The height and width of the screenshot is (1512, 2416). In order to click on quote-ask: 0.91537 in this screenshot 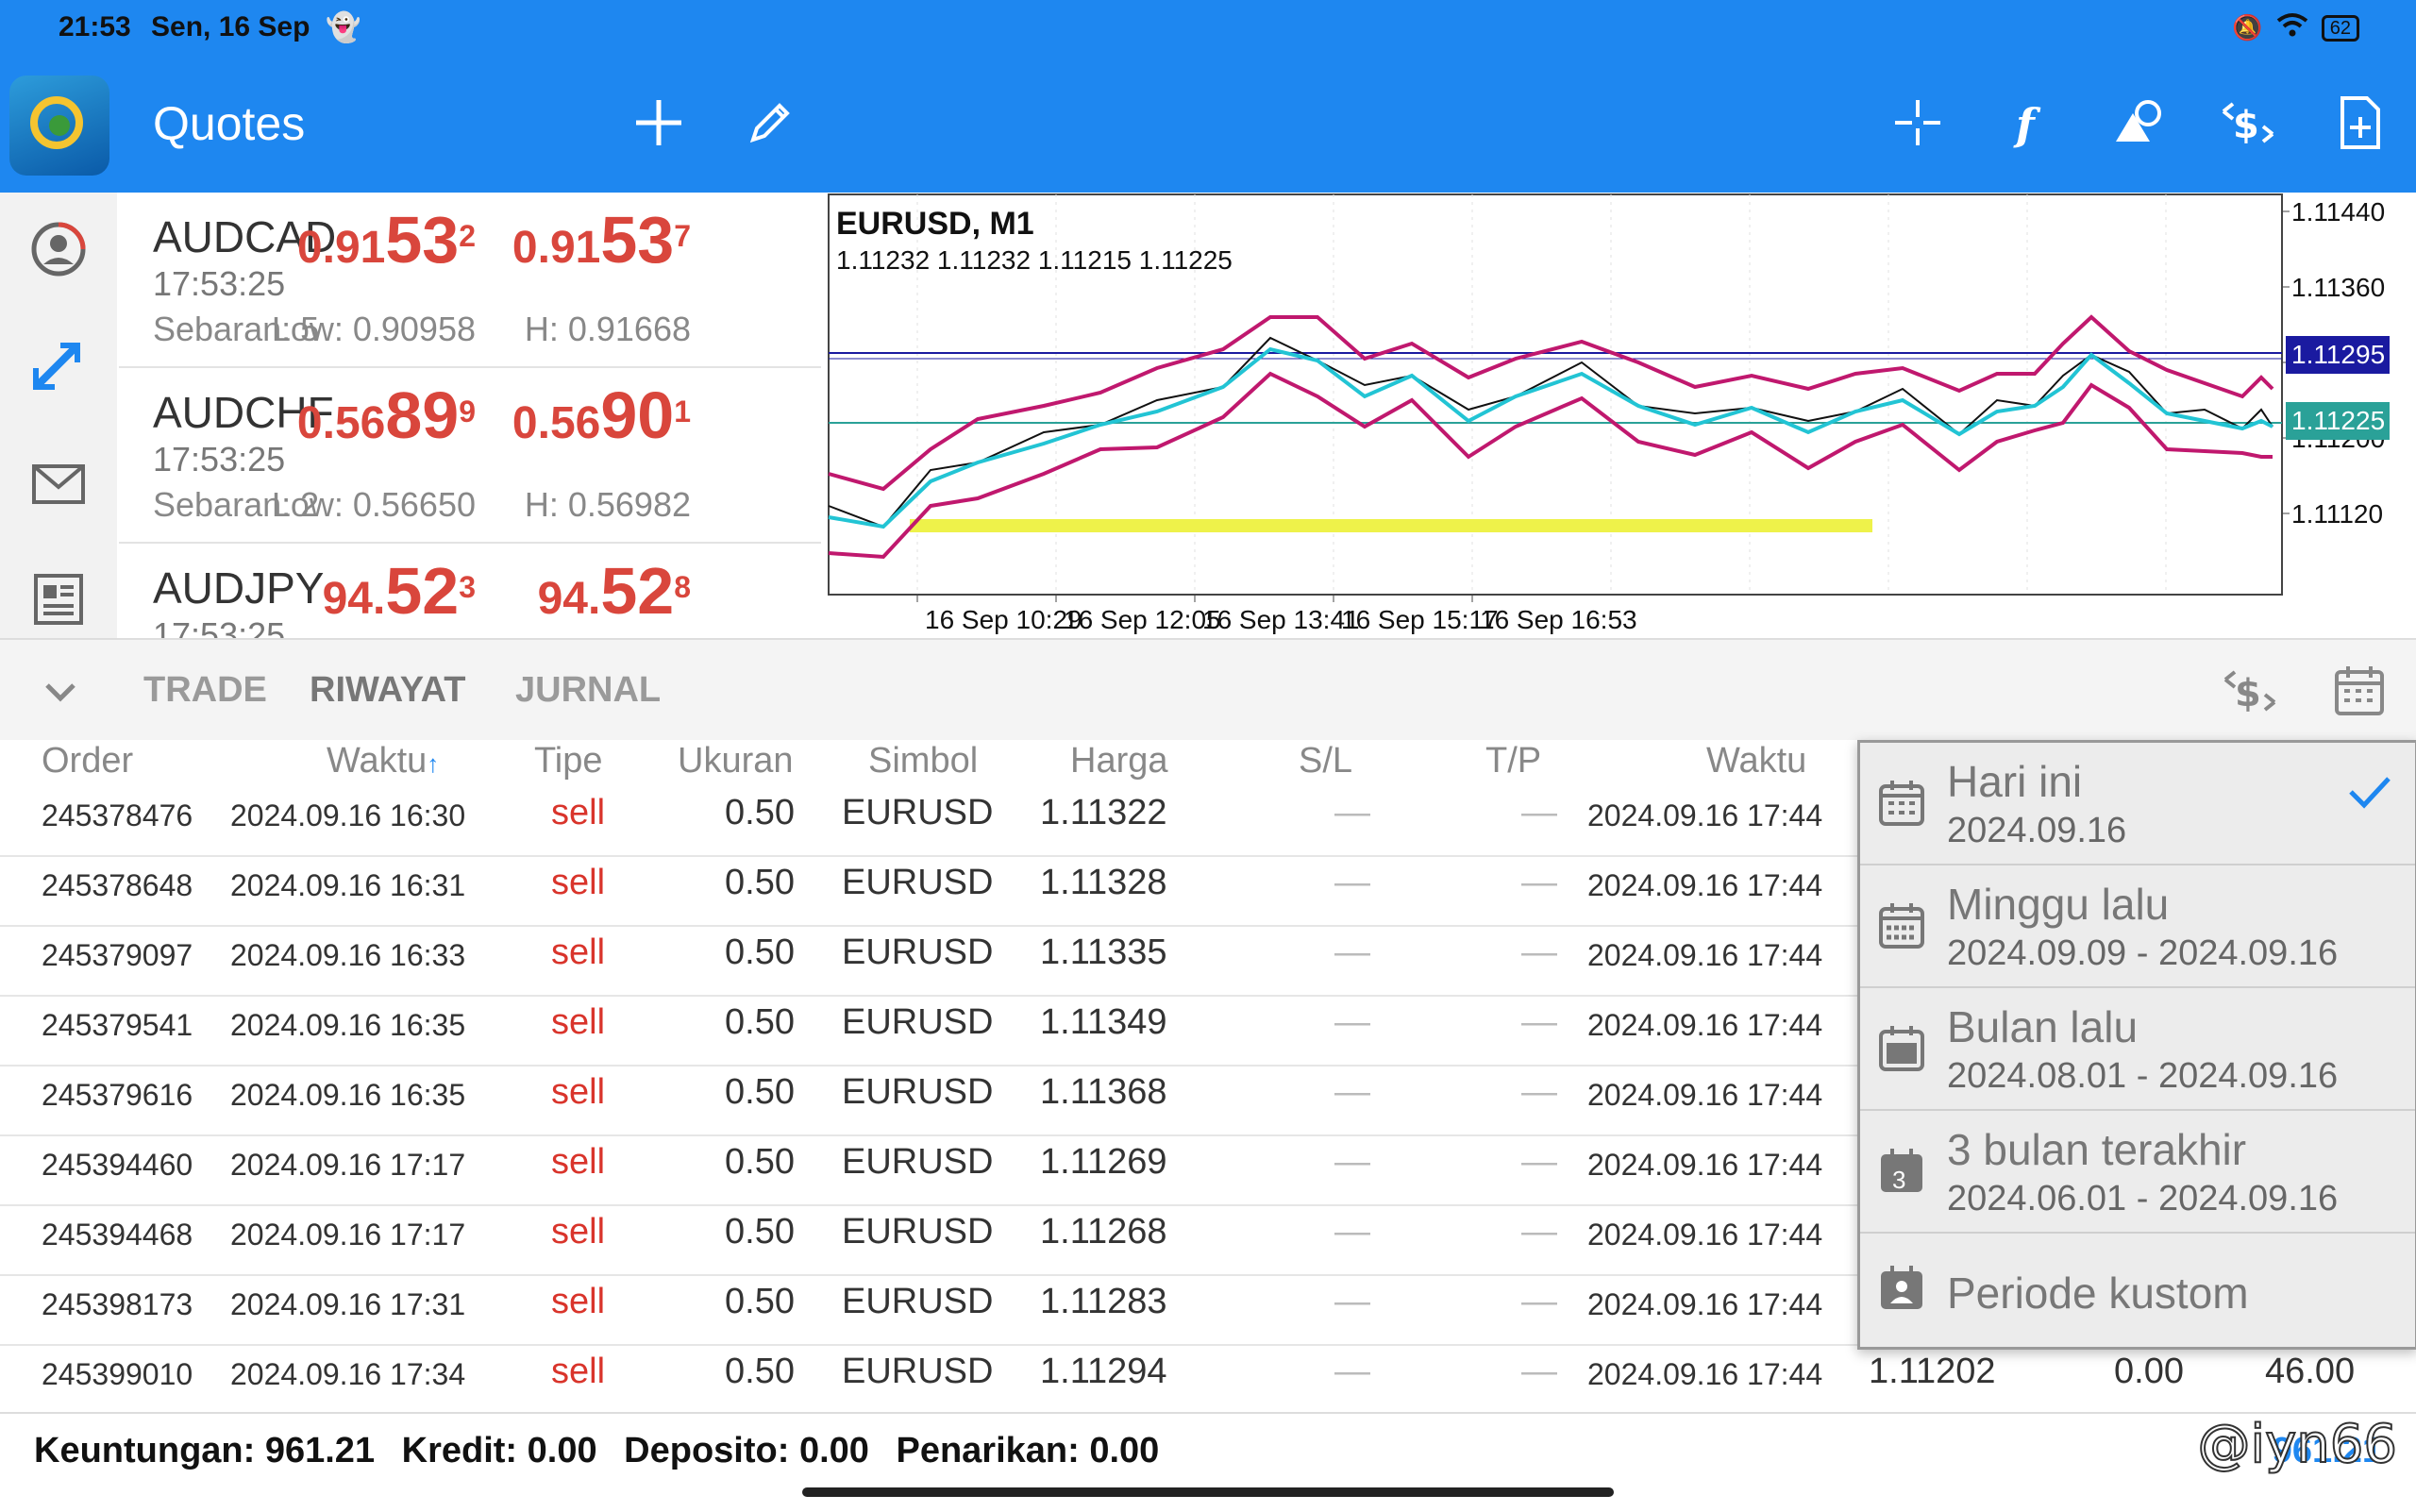, I will do `click(602, 240)`.